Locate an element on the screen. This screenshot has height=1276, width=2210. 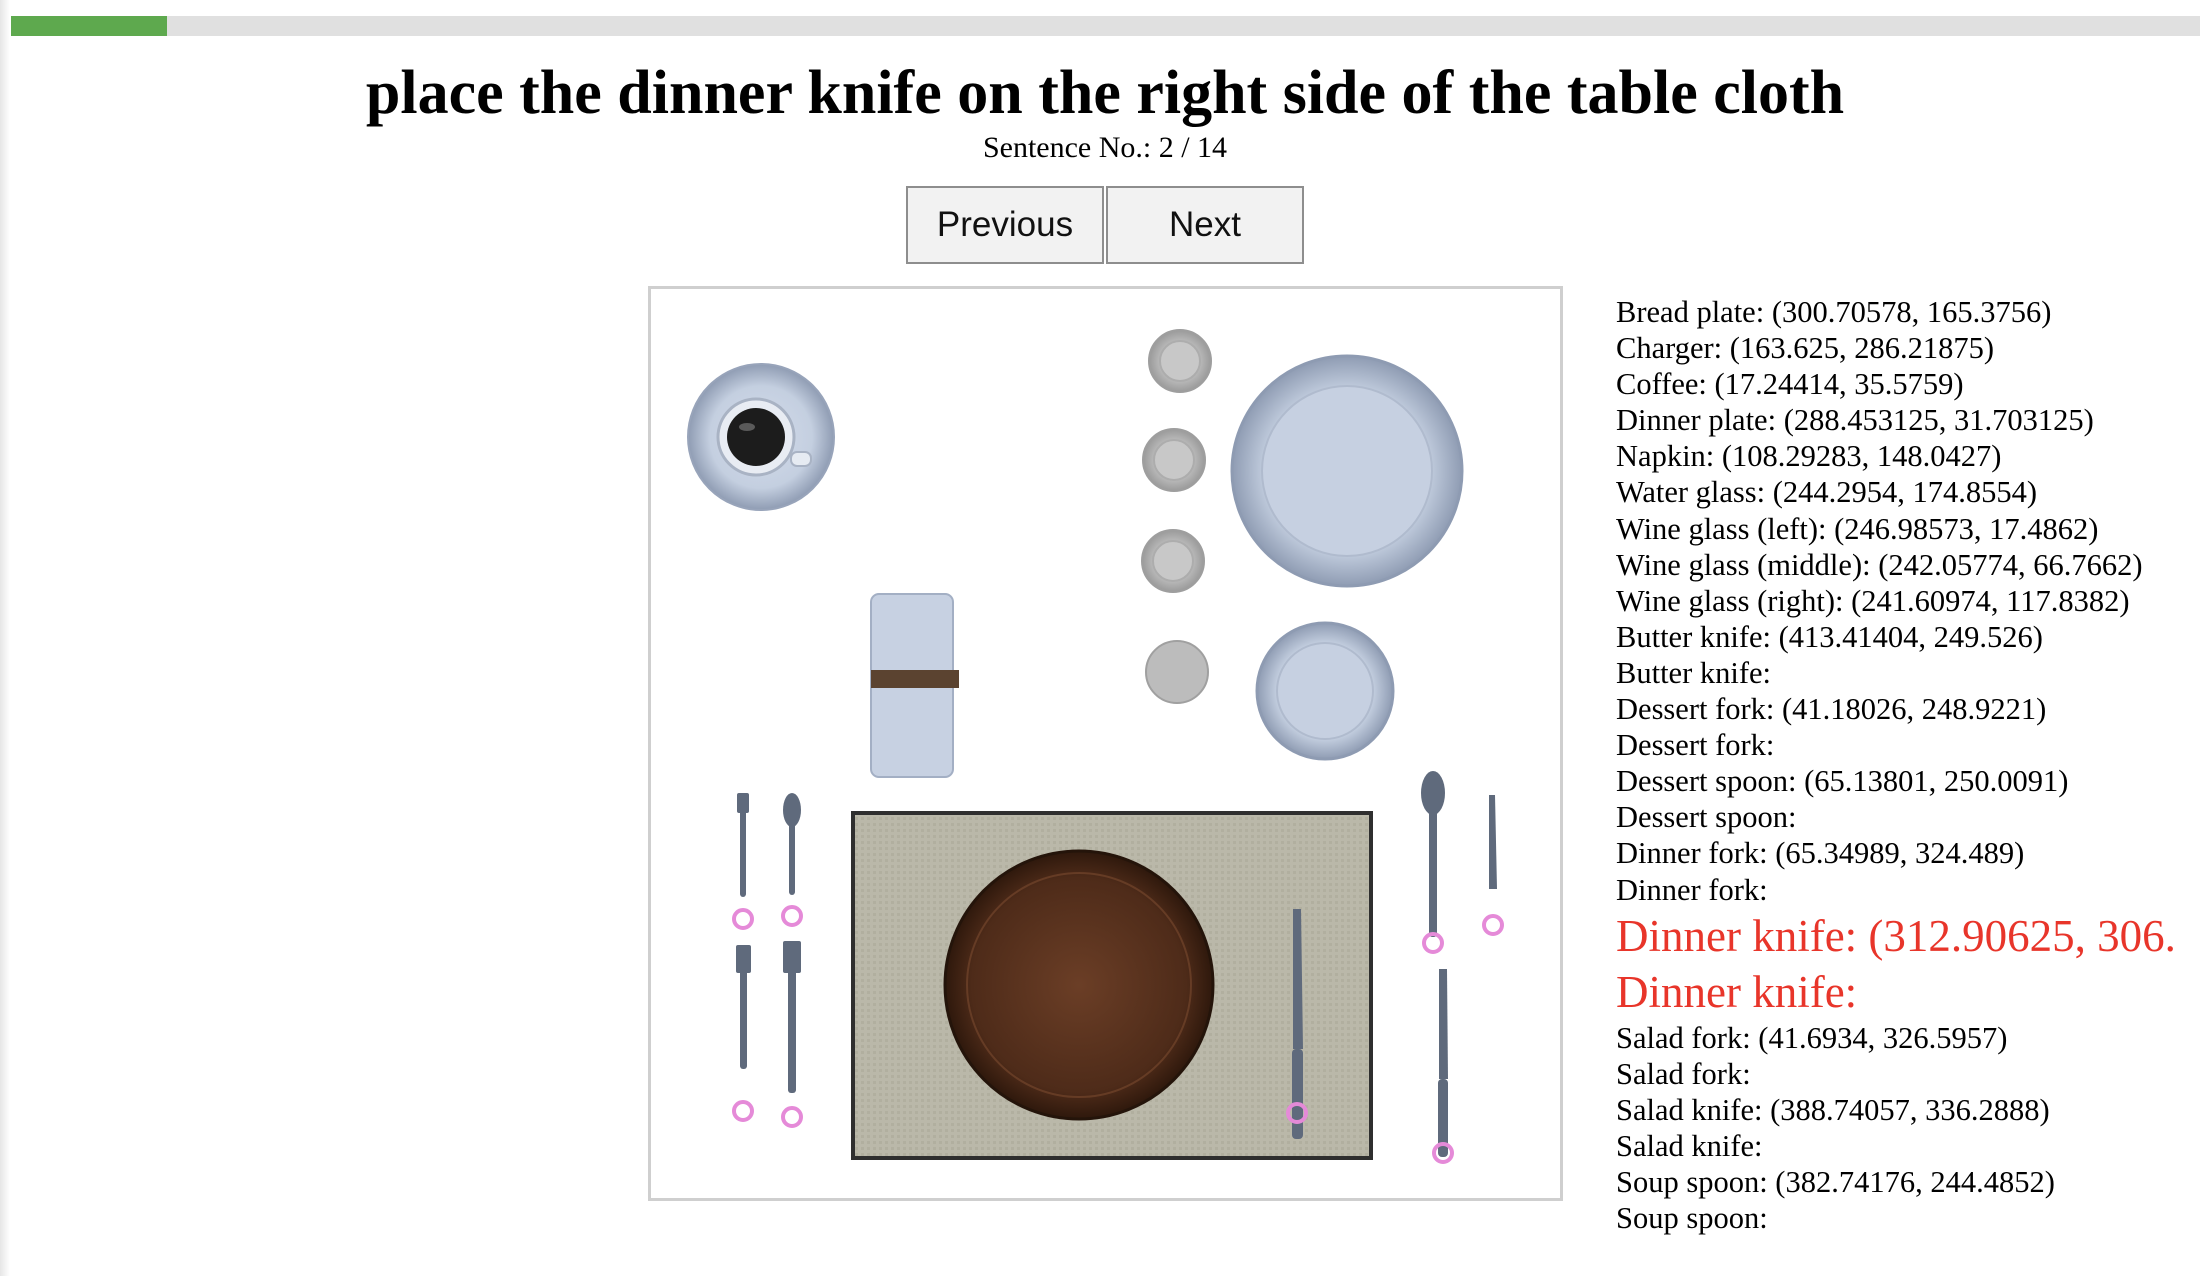
coordinate-line: Dessert fork: (41.18026, 248.9221) is located at coordinates (1831, 709).